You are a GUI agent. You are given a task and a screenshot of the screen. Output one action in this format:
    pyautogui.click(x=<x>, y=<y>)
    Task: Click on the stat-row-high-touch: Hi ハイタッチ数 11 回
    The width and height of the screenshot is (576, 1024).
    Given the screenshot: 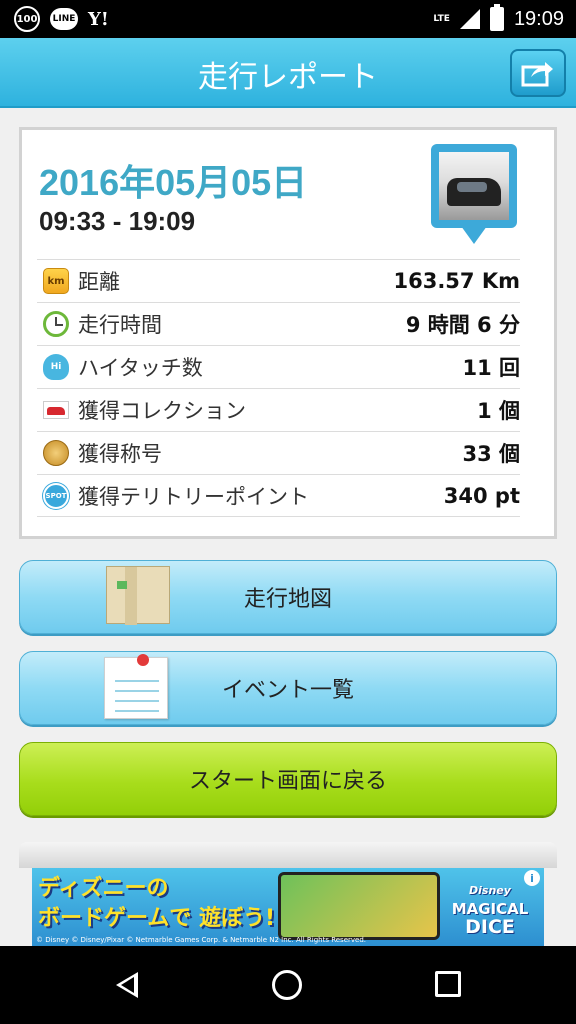 What is the action you would take?
    pyautogui.click(x=278, y=366)
    